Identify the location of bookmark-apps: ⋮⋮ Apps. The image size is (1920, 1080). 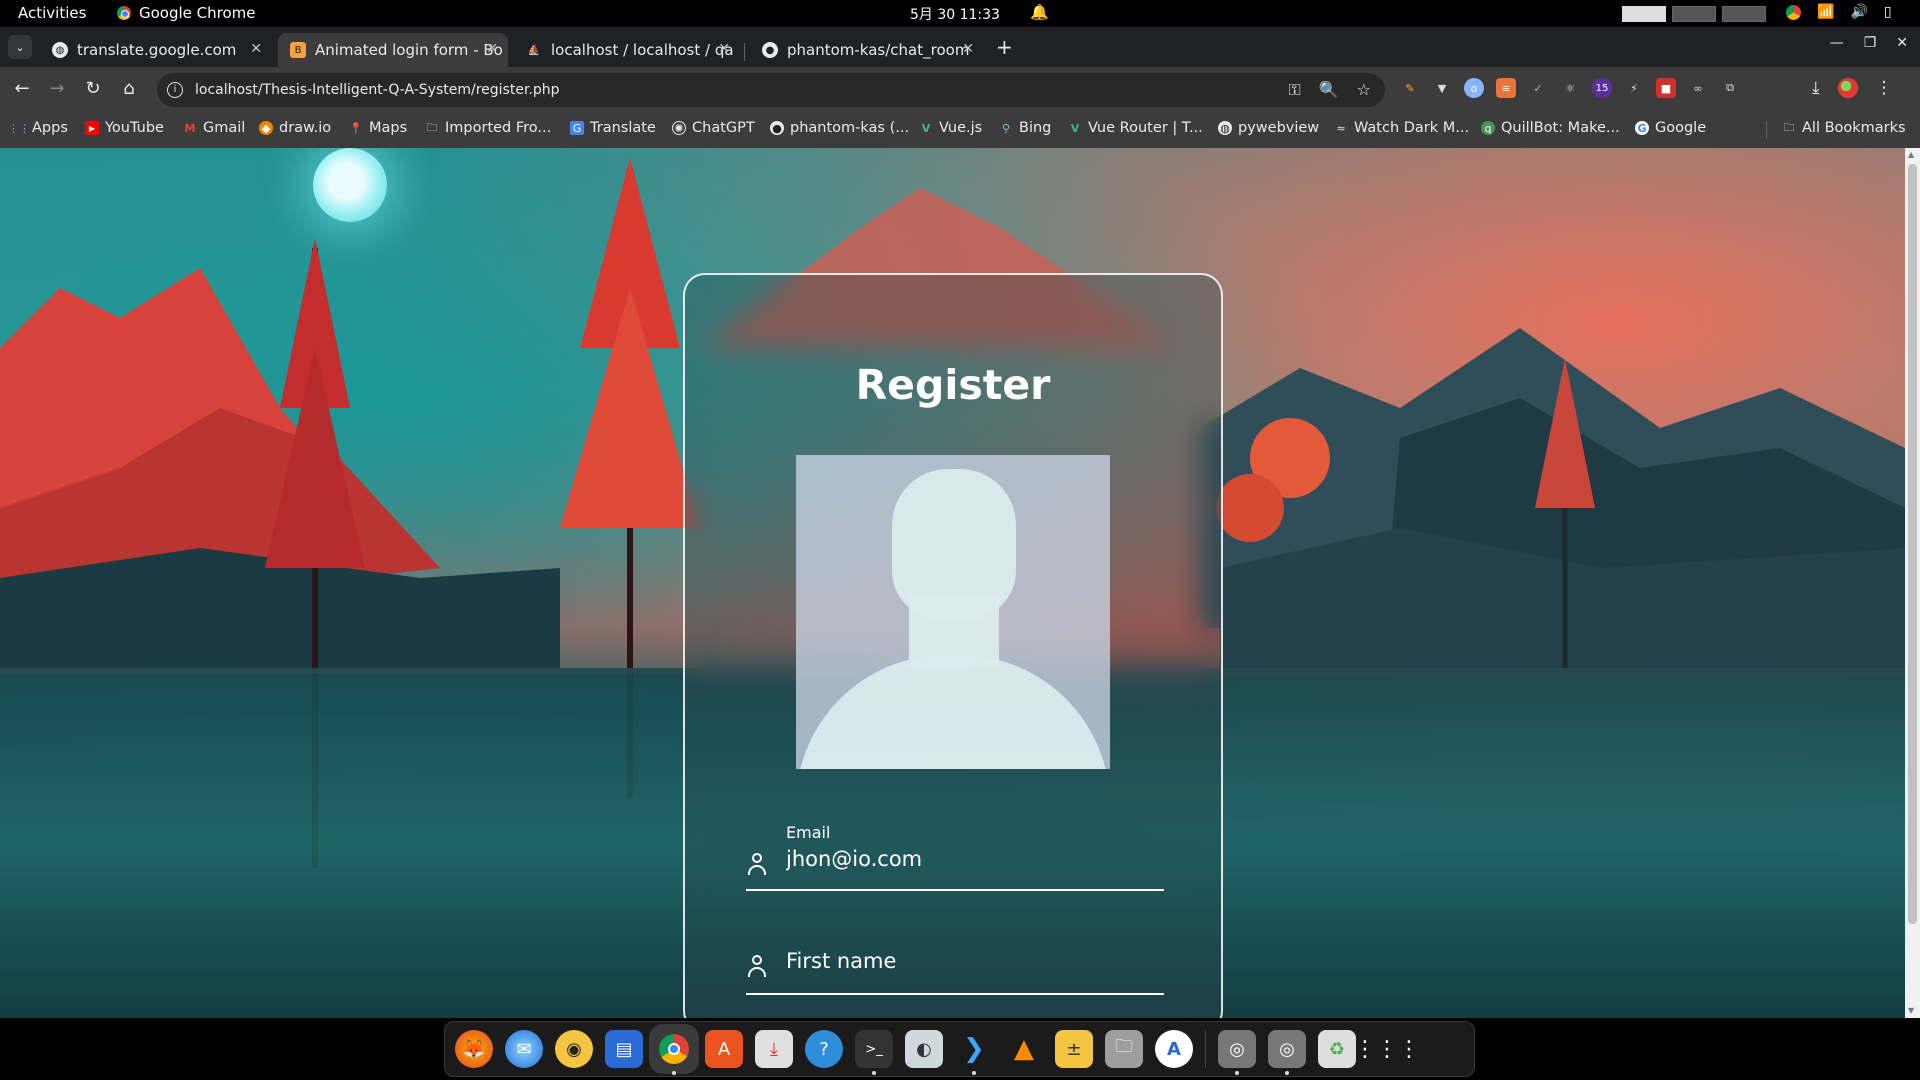
(38, 128).